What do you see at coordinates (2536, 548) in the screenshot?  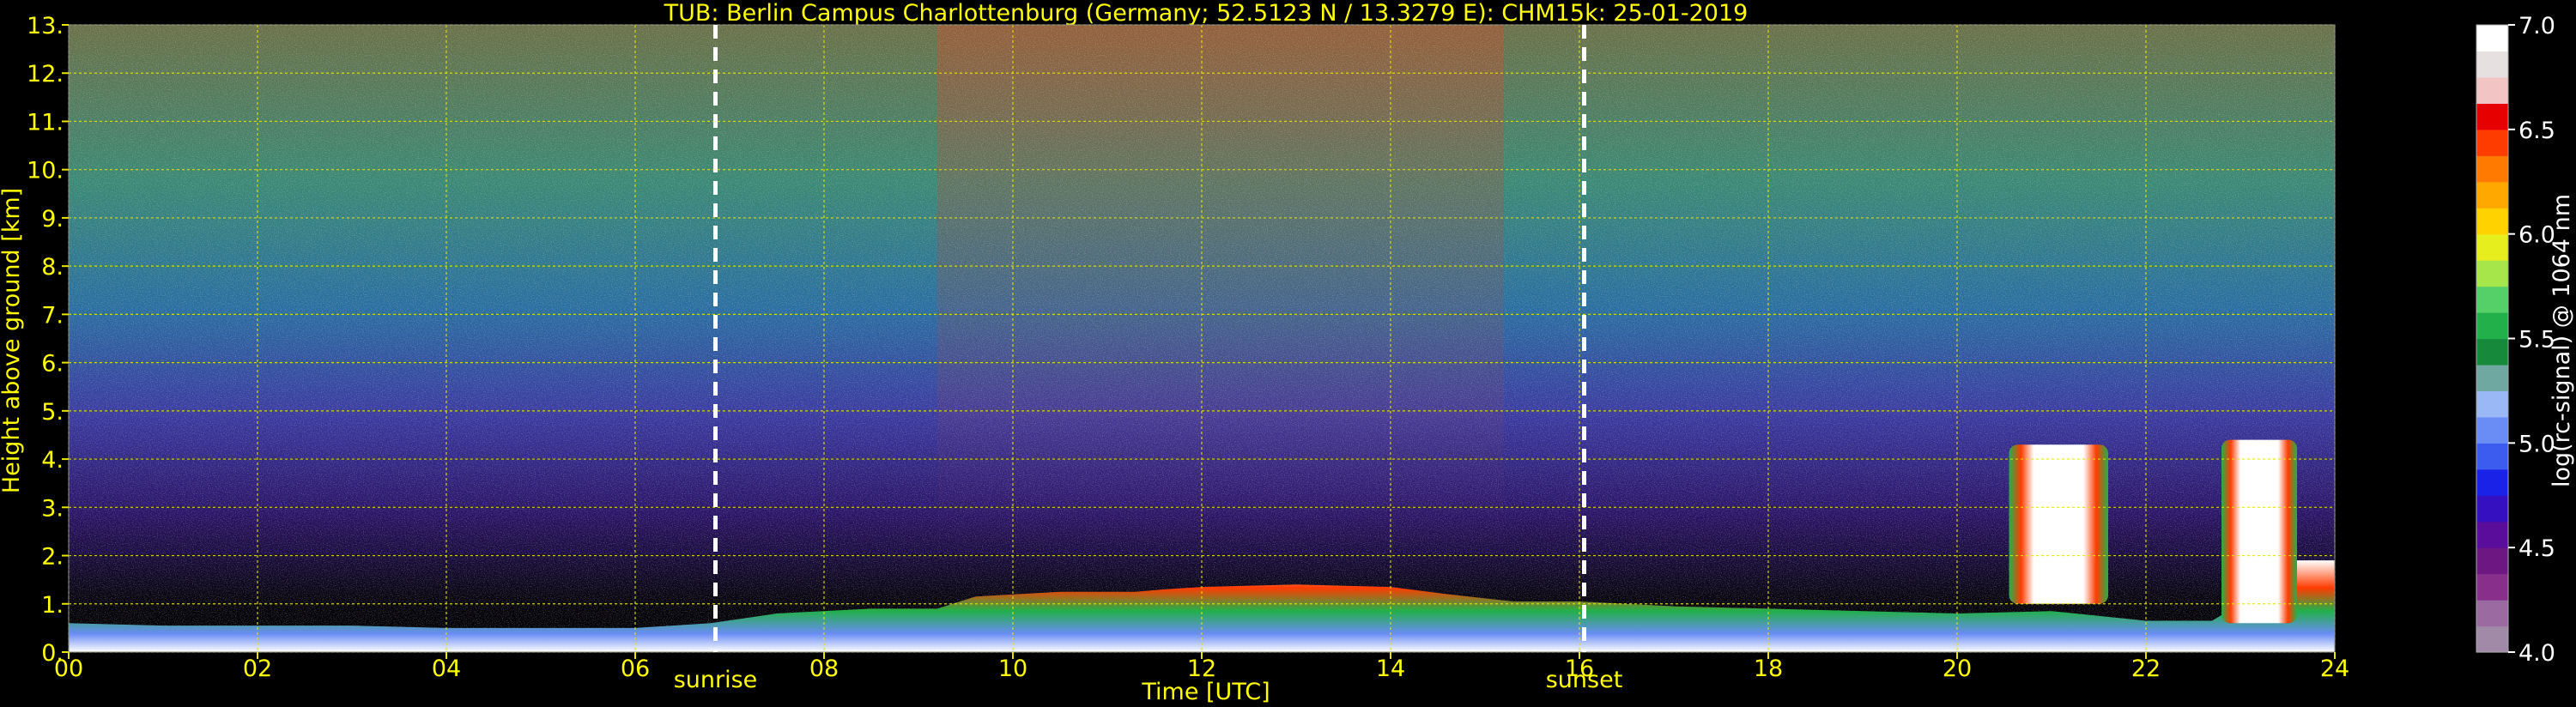 I see `colorbar-tick-label: 4.5` at bounding box center [2536, 548].